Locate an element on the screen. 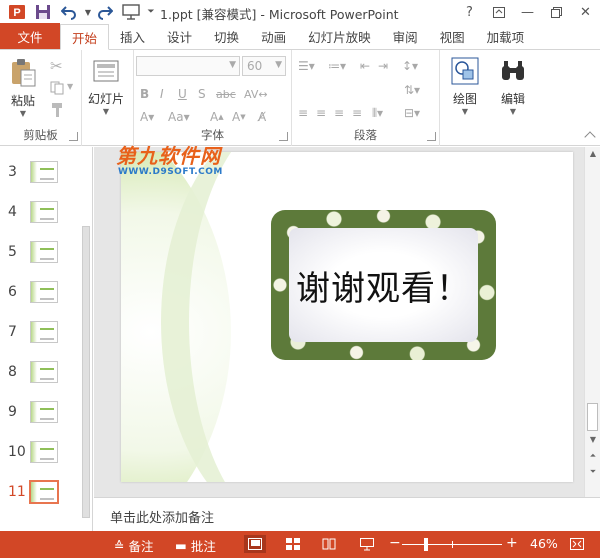  thumbnail-slide-4: 4 is located at coordinates (40, 221).